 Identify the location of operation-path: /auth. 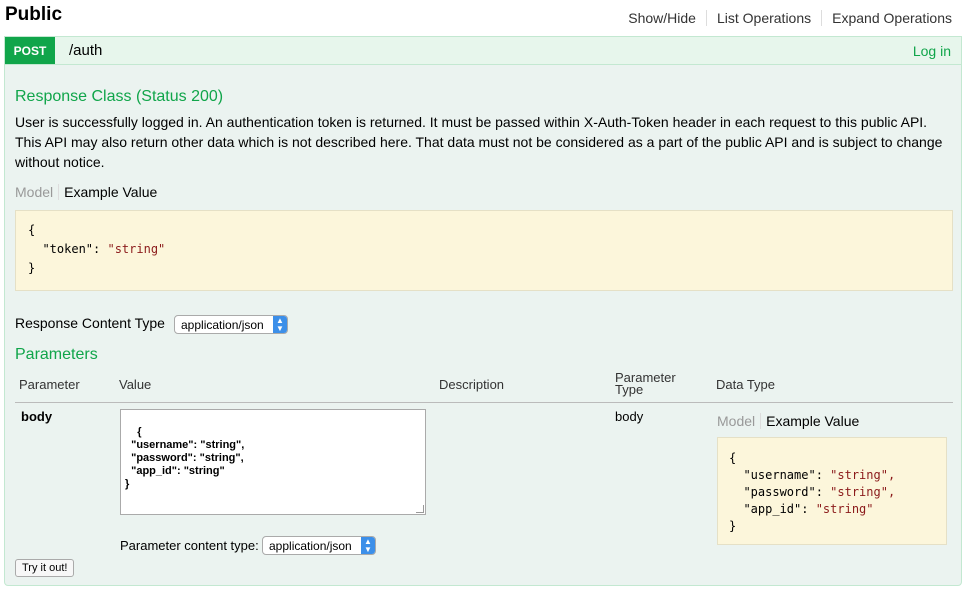
(85, 50).